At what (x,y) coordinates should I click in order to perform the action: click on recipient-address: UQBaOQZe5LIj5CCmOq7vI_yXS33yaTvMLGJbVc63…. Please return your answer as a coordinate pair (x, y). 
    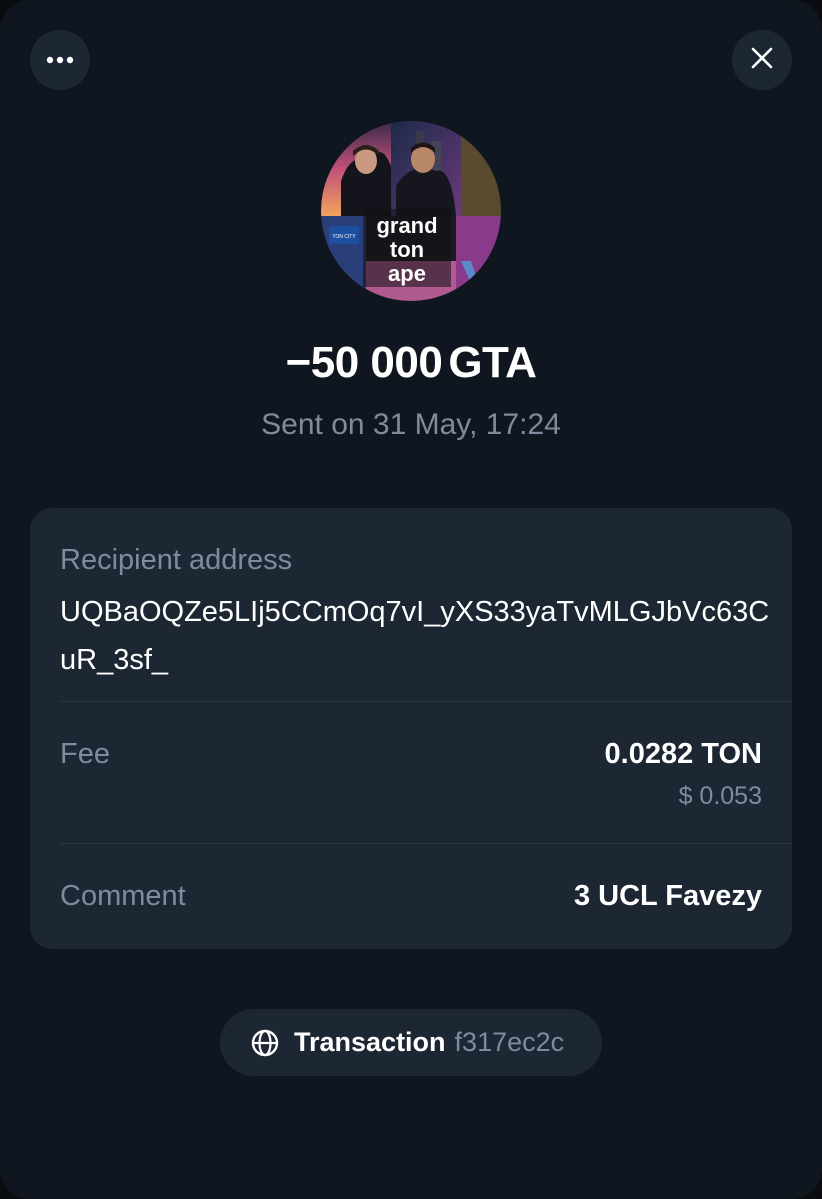
    Looking at the image, I should click on (420, 636).